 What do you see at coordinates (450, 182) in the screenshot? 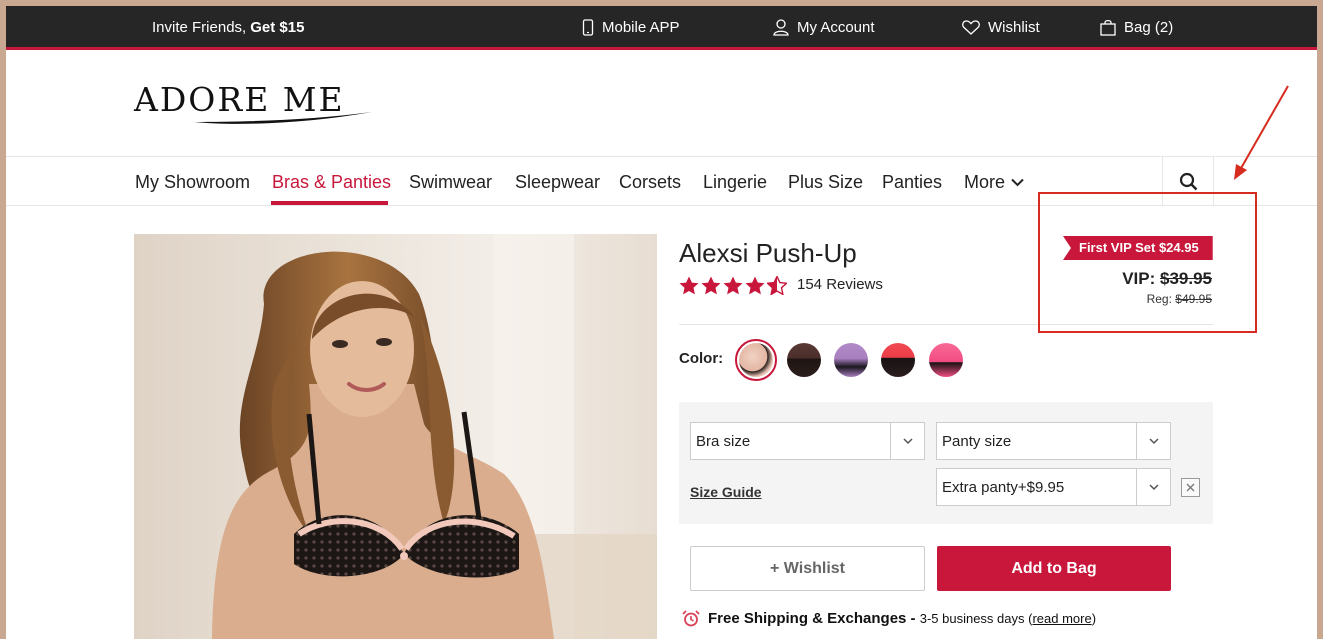
I see `nav-item-swimwear: Swimwear` at bounding box center [450, 182].